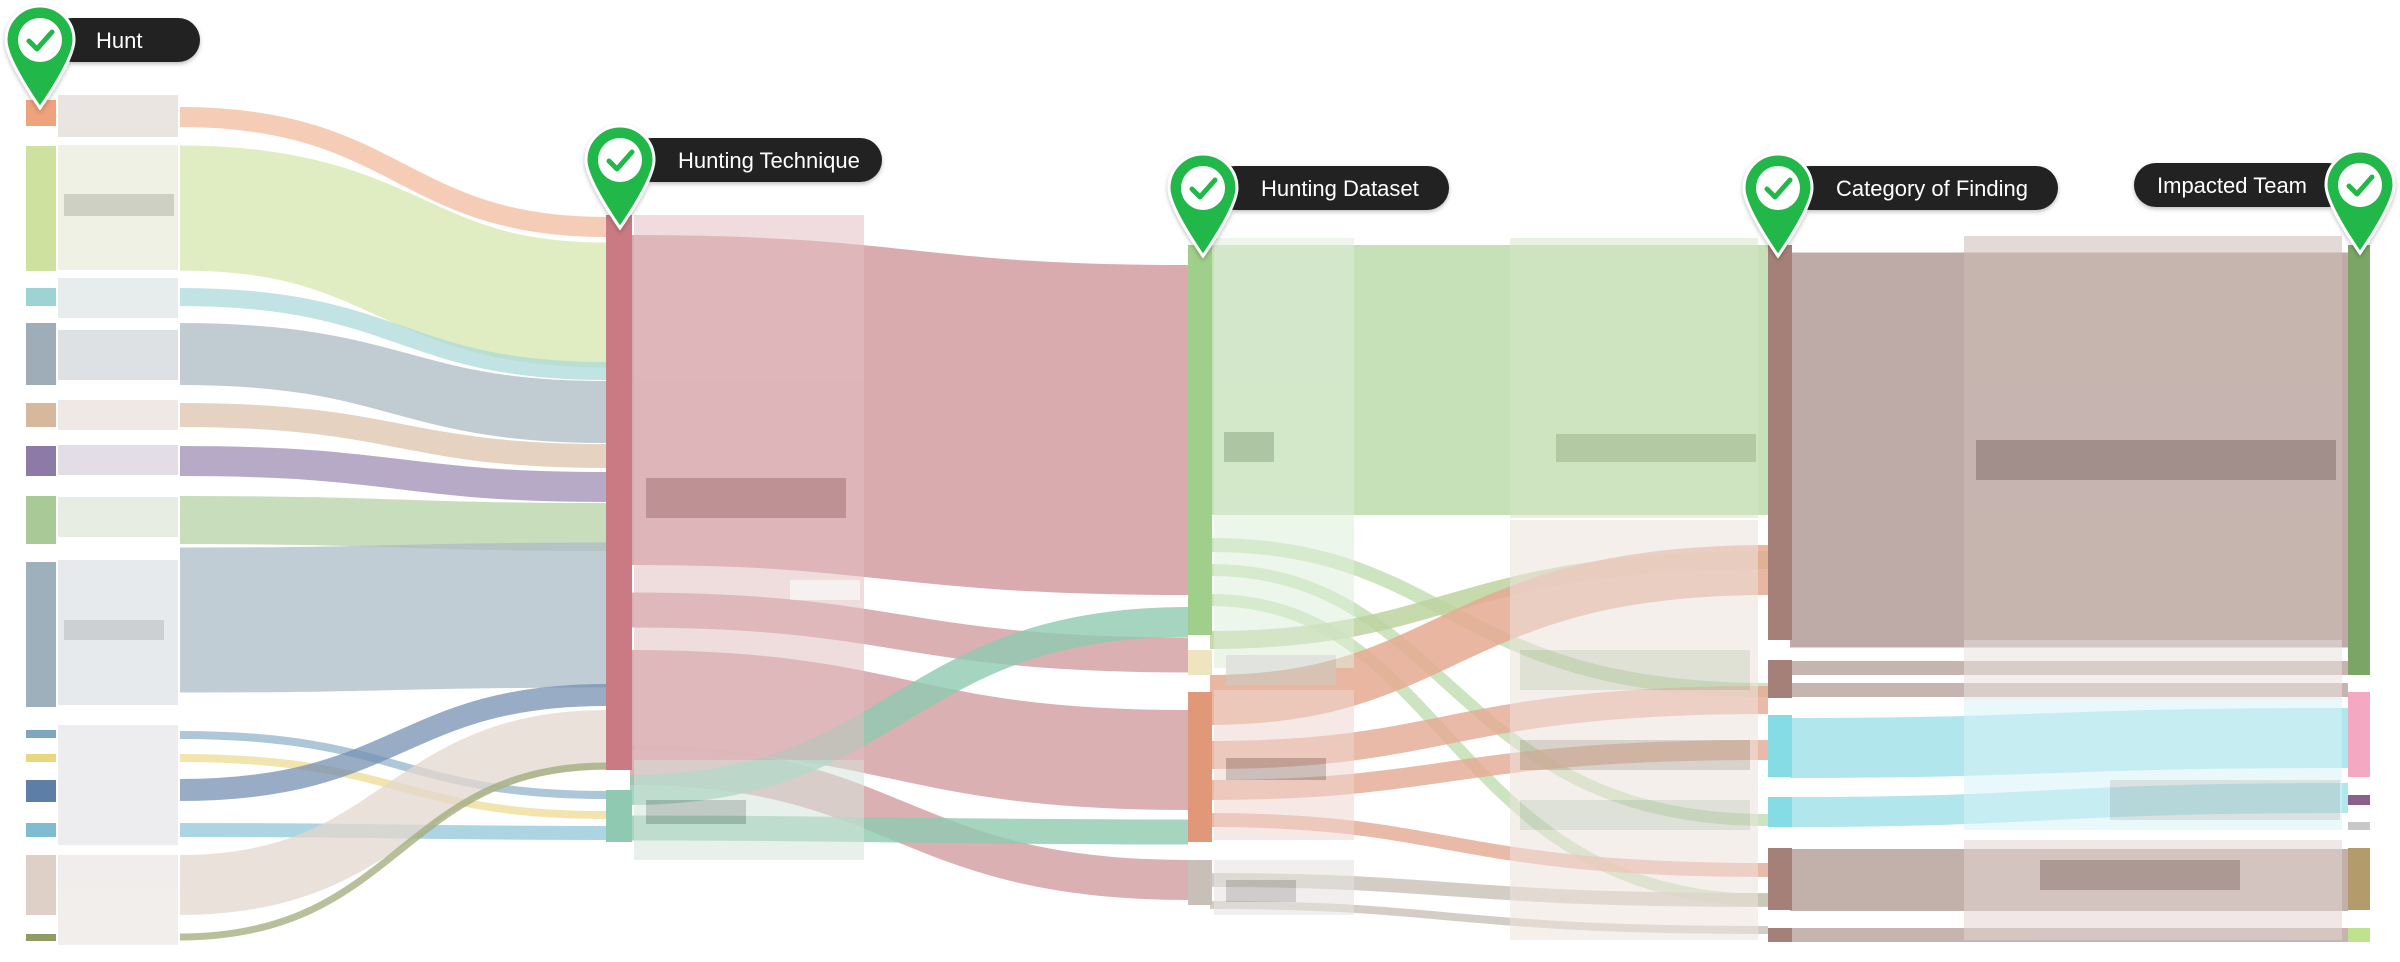 The image size is (2400, 962). Describe the element at coordinates (769, 160) in the screenshot. I see `stage-label: Hunting Technique` at that location.